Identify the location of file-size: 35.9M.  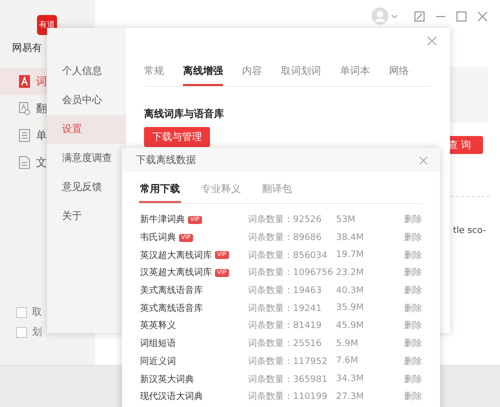
(350, 308).